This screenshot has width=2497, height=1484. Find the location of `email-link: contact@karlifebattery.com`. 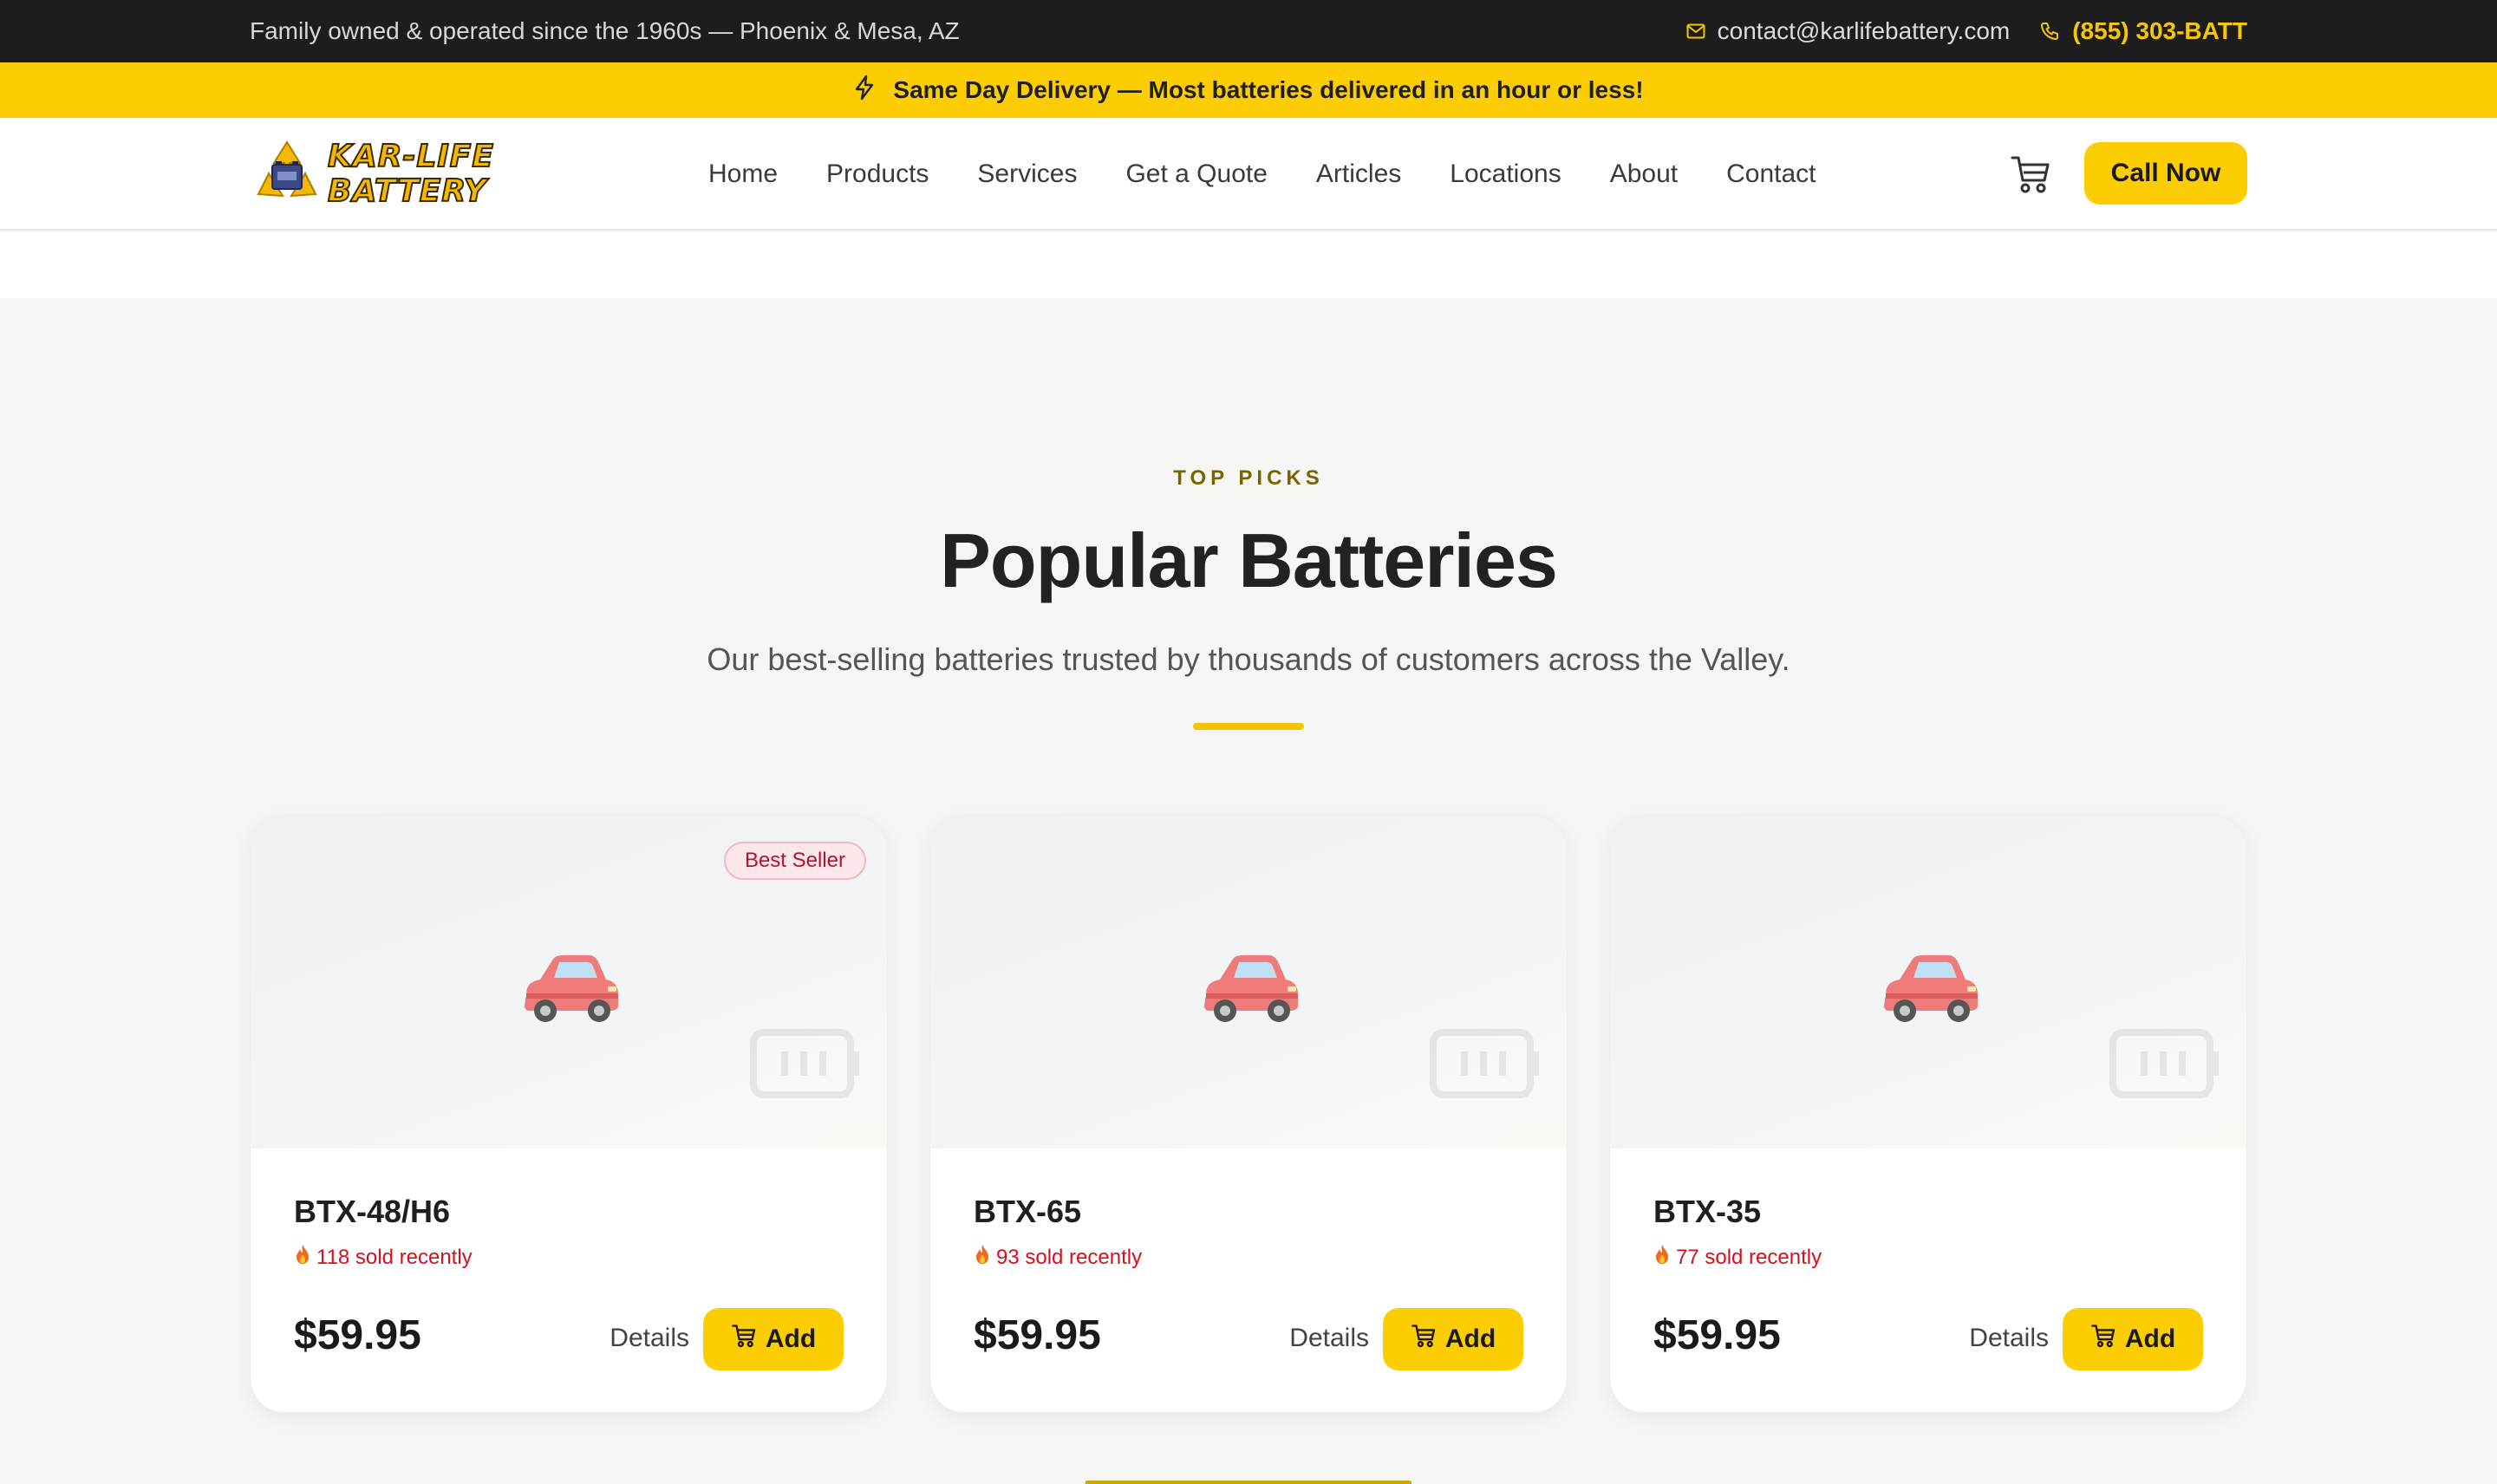

email-link: contact@karlifebattery.com is located at coordinates (1848, 31).